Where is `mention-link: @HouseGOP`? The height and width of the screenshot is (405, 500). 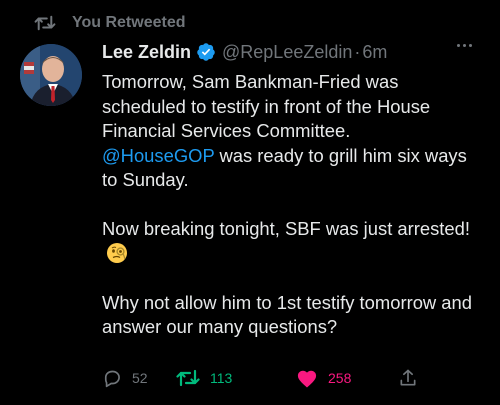
mention-link: @HouseGOP is located at coordinates (158, 155).